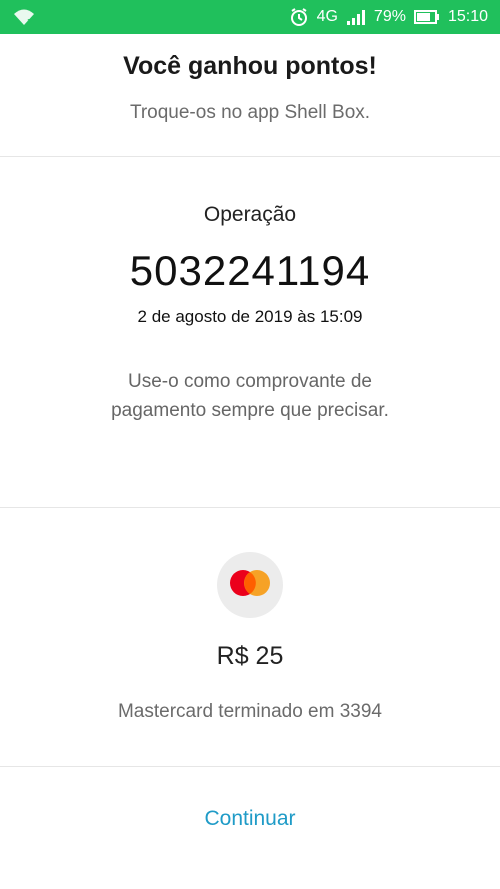 Image resolution: width=500 pixels, height=889 pixels. I want to click on alarm-icon, so click(299, 17).